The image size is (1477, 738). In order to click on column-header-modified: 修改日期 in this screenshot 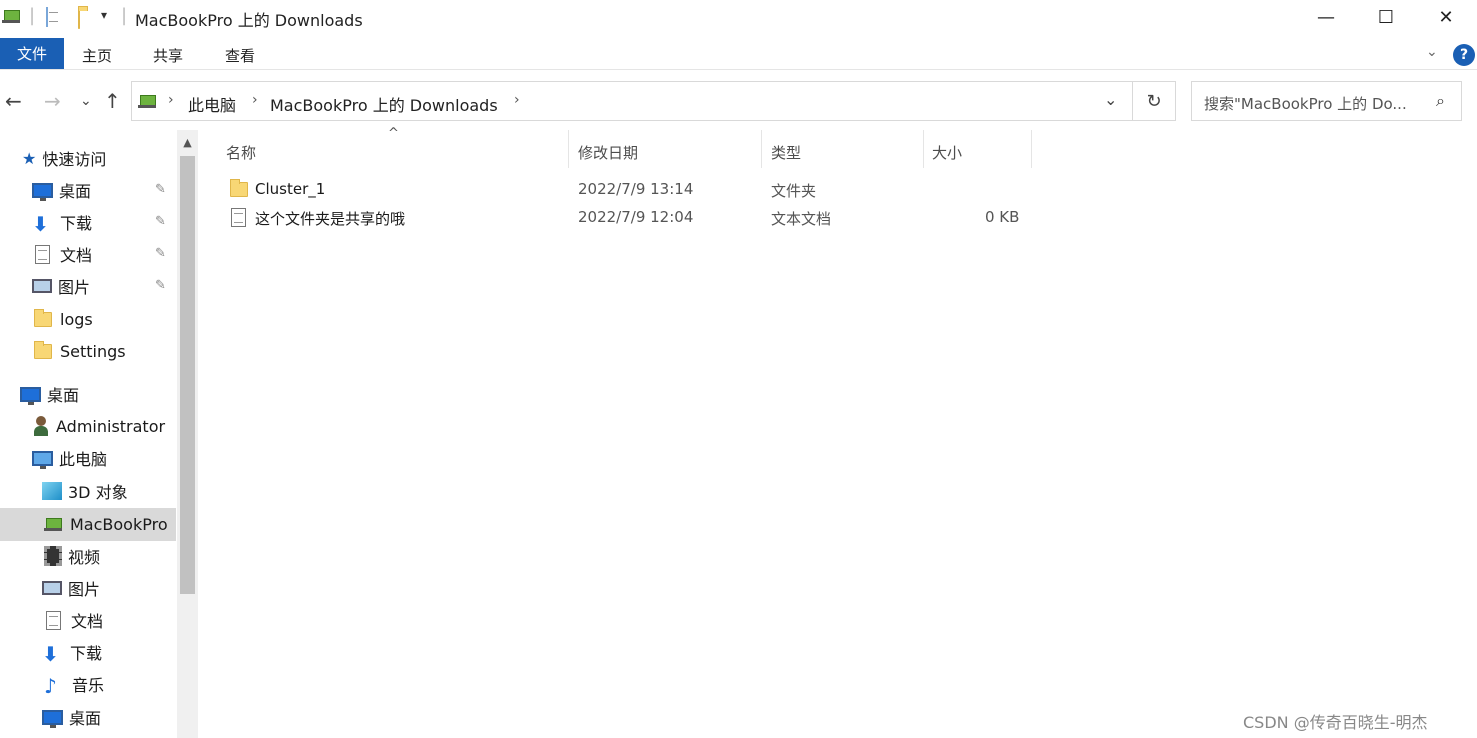, I will do `click(608, 152)`.